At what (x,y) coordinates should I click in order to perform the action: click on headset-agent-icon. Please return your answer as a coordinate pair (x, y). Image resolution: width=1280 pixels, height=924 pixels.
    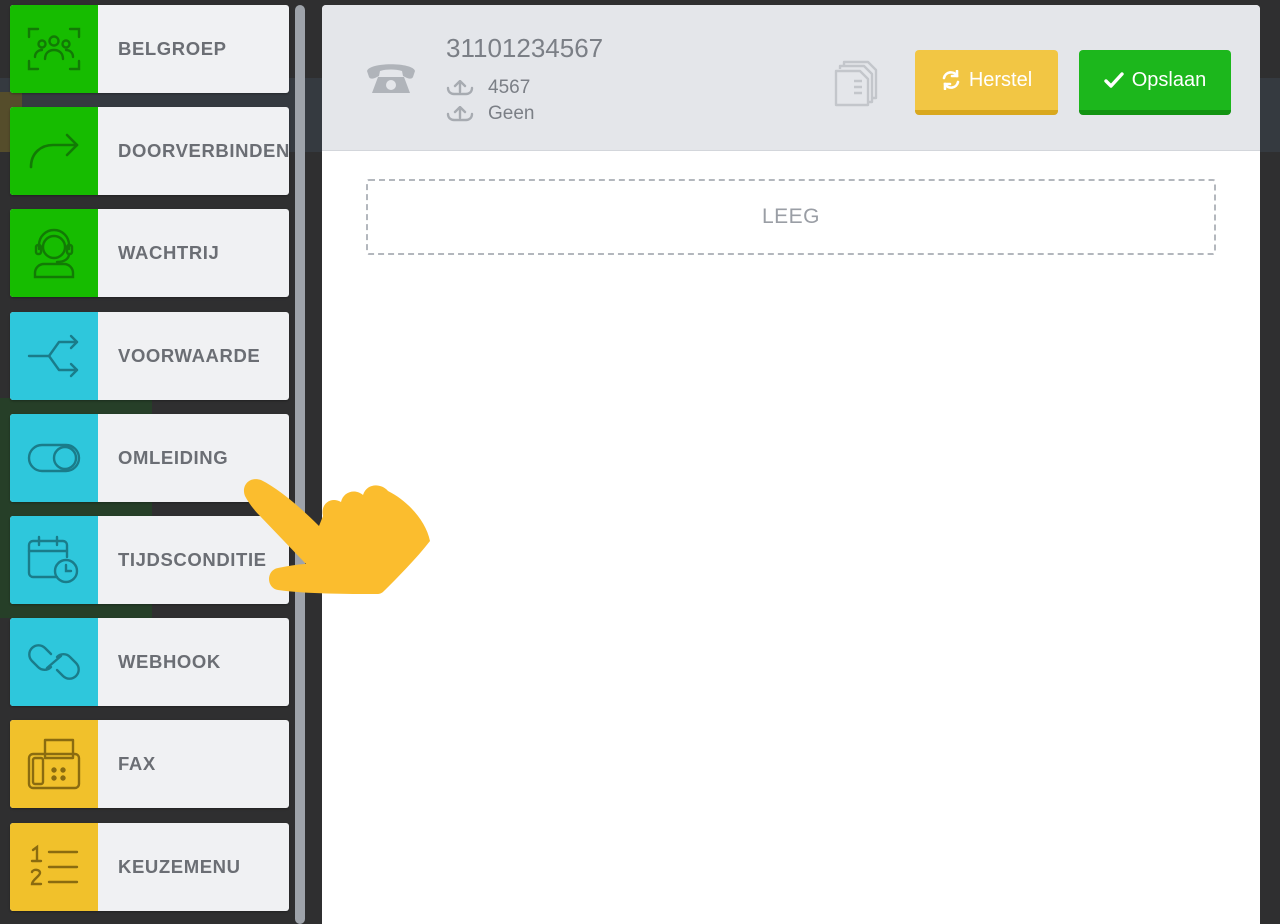
    Looking at the image, I should click on (54, 253).